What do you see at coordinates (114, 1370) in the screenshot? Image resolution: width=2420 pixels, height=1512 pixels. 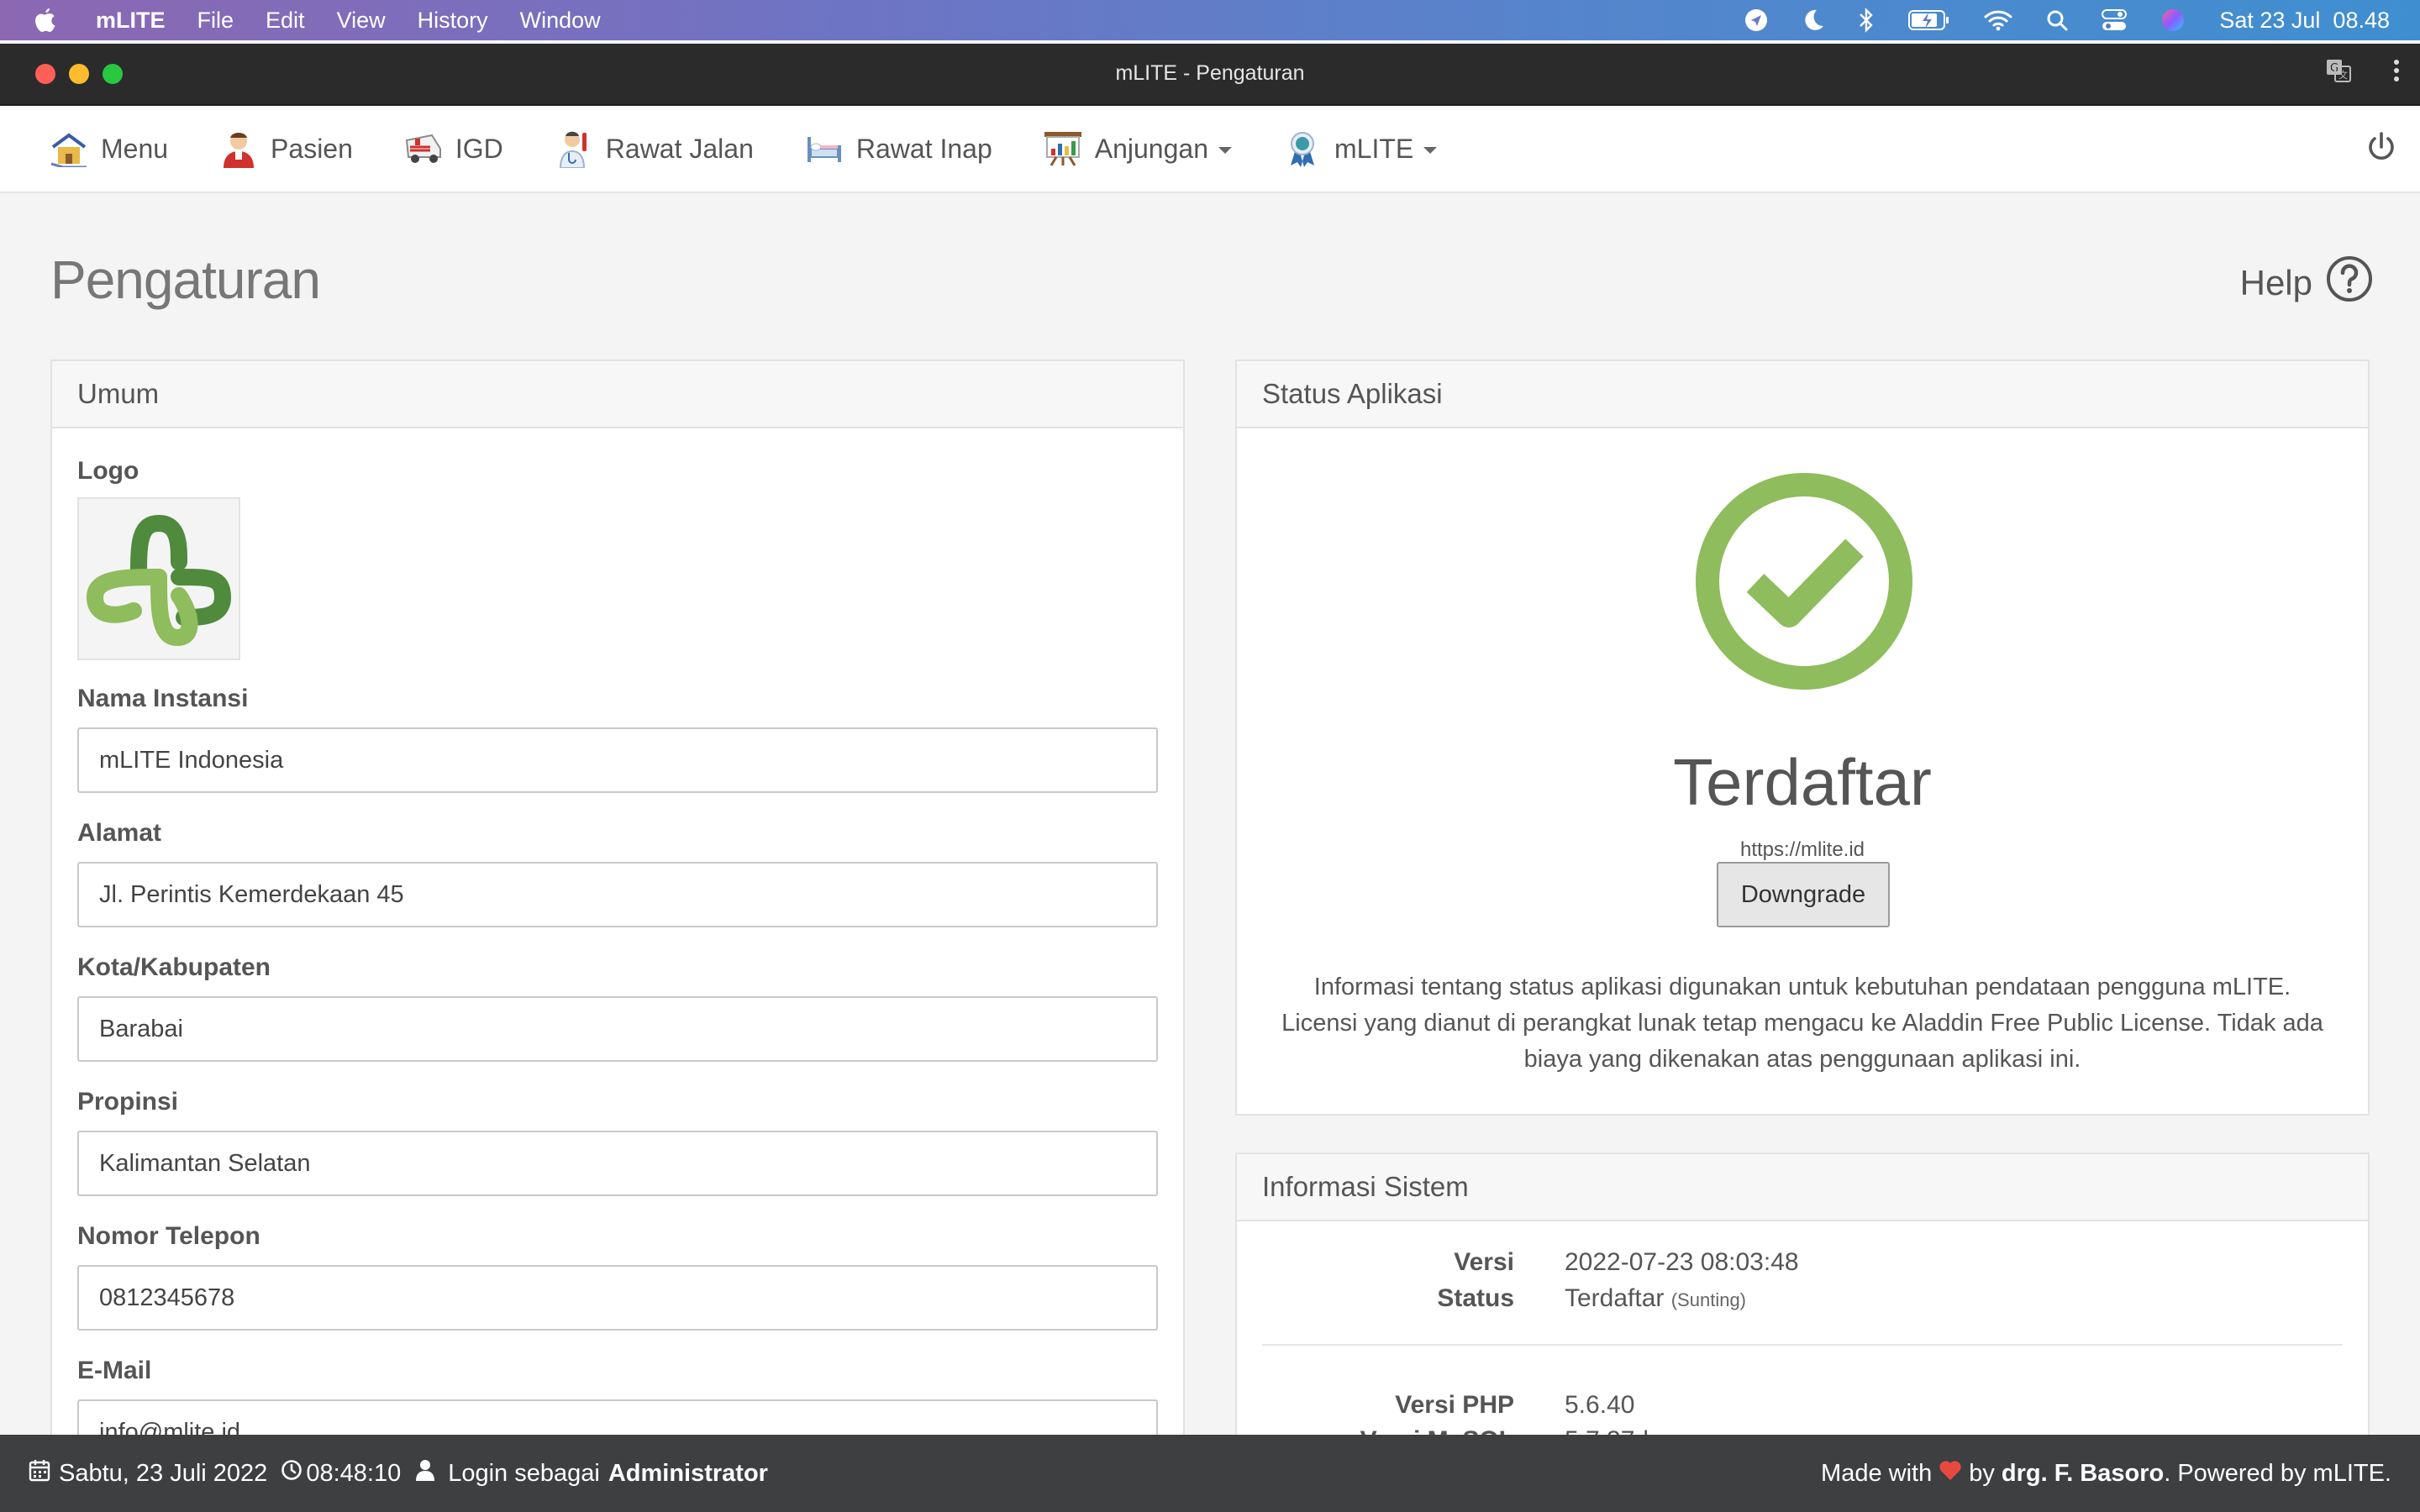 I see `field-label-email: E-Mail` at bounding box center [114, 1370].